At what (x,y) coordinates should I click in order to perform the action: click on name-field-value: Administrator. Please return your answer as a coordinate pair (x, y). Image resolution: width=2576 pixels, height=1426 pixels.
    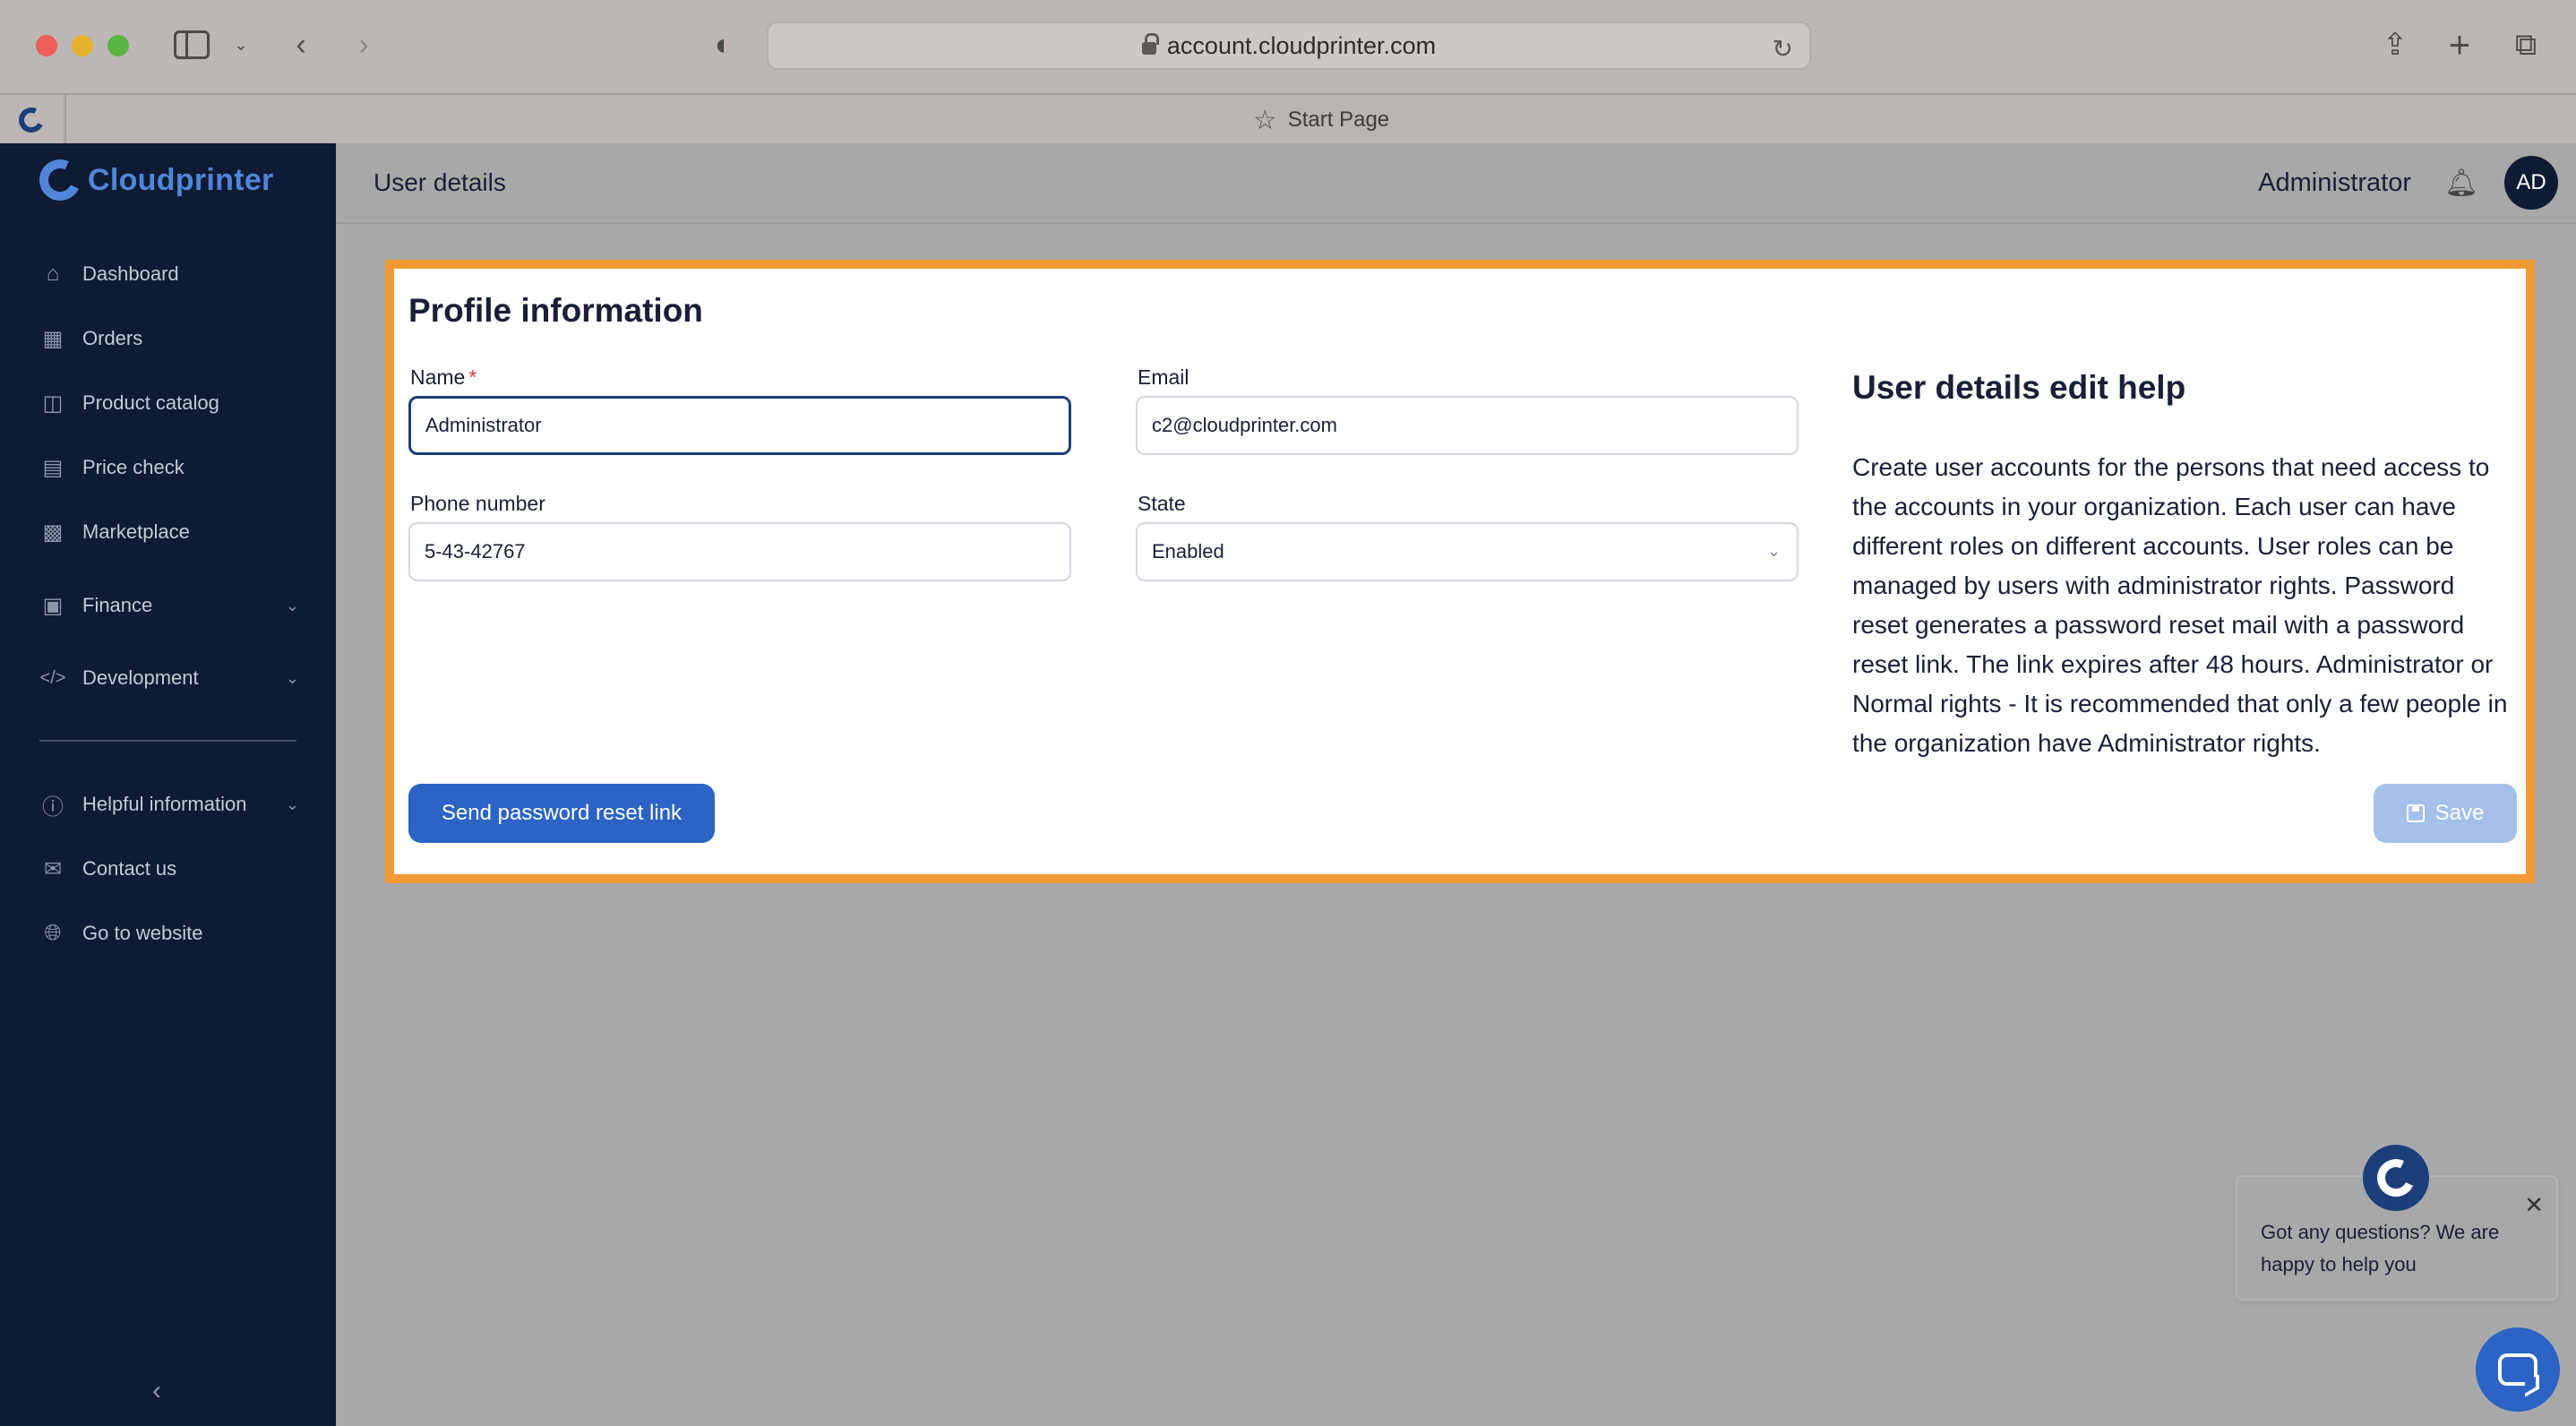
    Looking at the image, I should click on (483, 425).